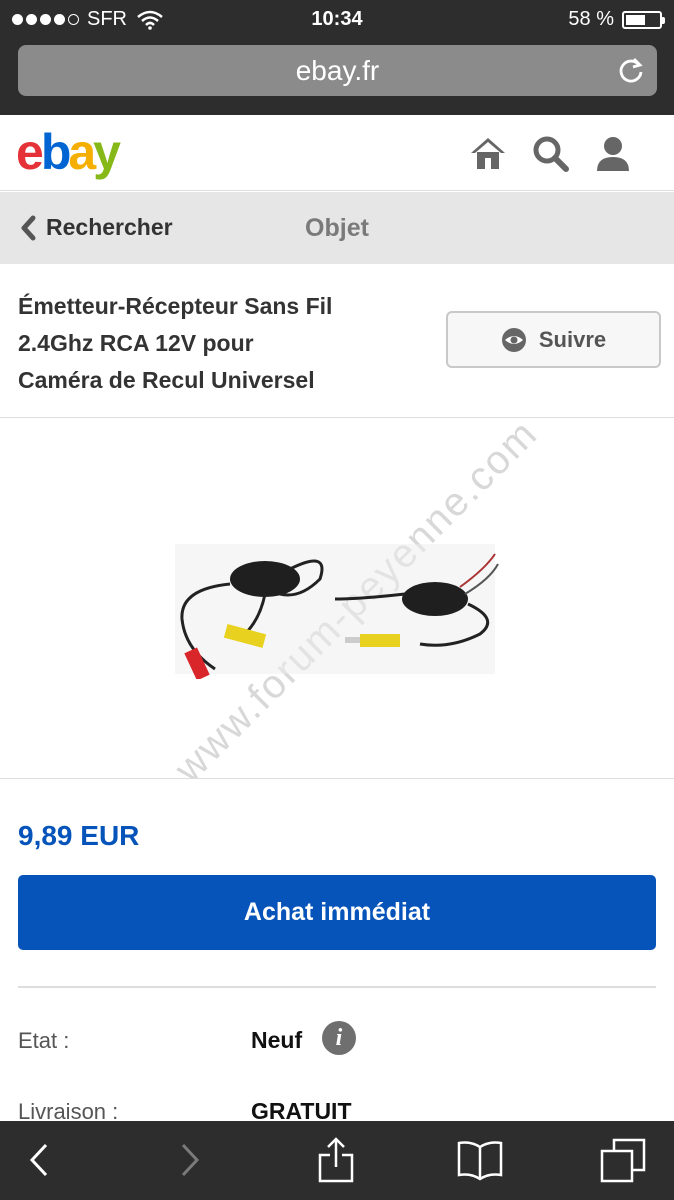 The image size is (674, 1200). I want to click on reload-icon, so click(631, 70).